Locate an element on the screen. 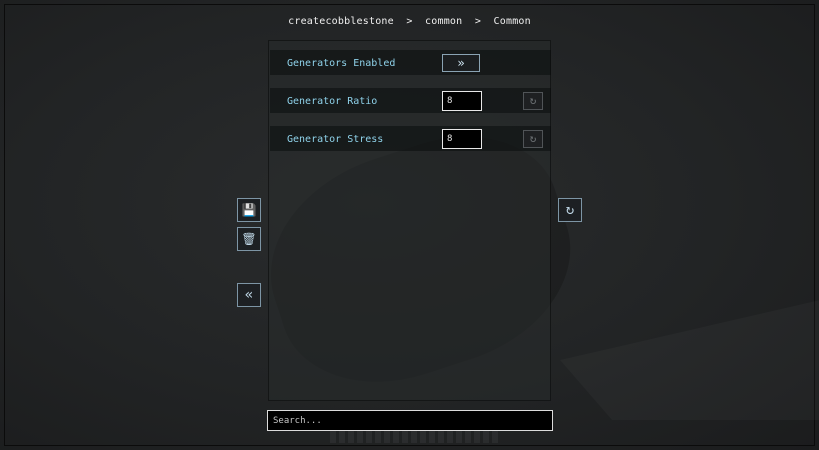 Image resolution: width=819 pixels, height=450 pixels. double-chevron-right-icon: » is located at coordinates (461, 63).